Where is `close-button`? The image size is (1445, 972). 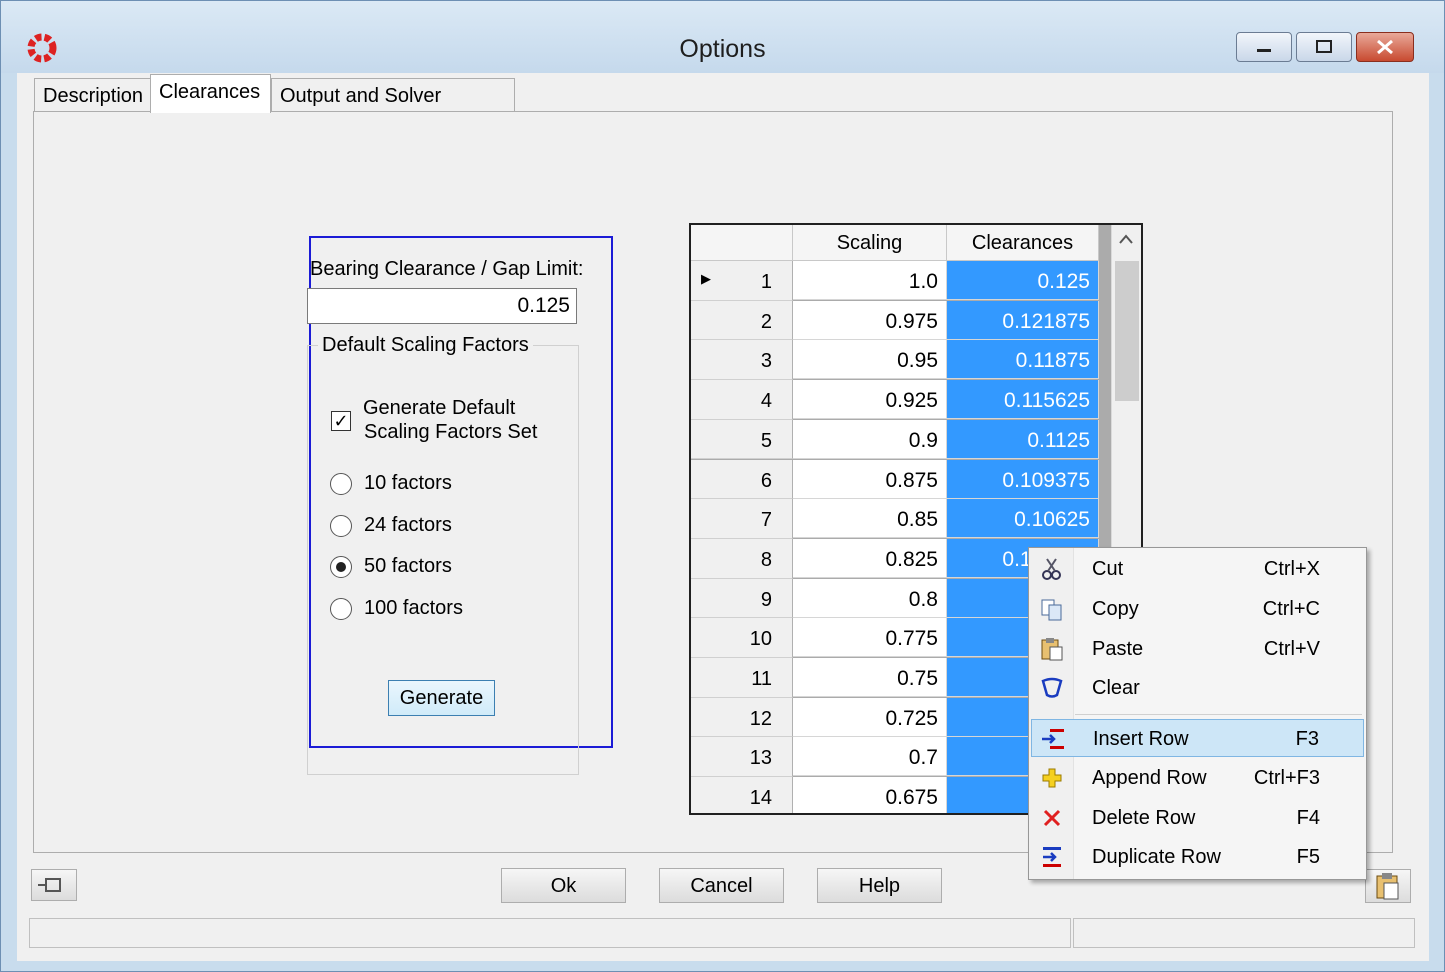 close-button is located at coordinates (1385, 47).